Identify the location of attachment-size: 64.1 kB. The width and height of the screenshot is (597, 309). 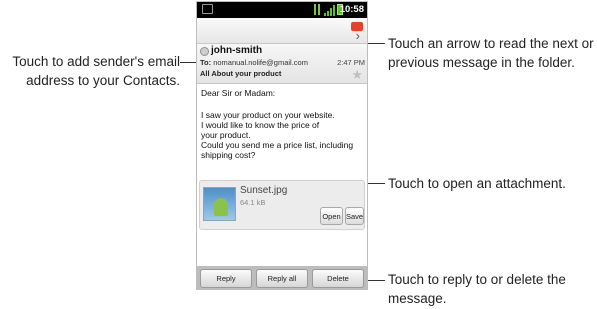
(253, 202).